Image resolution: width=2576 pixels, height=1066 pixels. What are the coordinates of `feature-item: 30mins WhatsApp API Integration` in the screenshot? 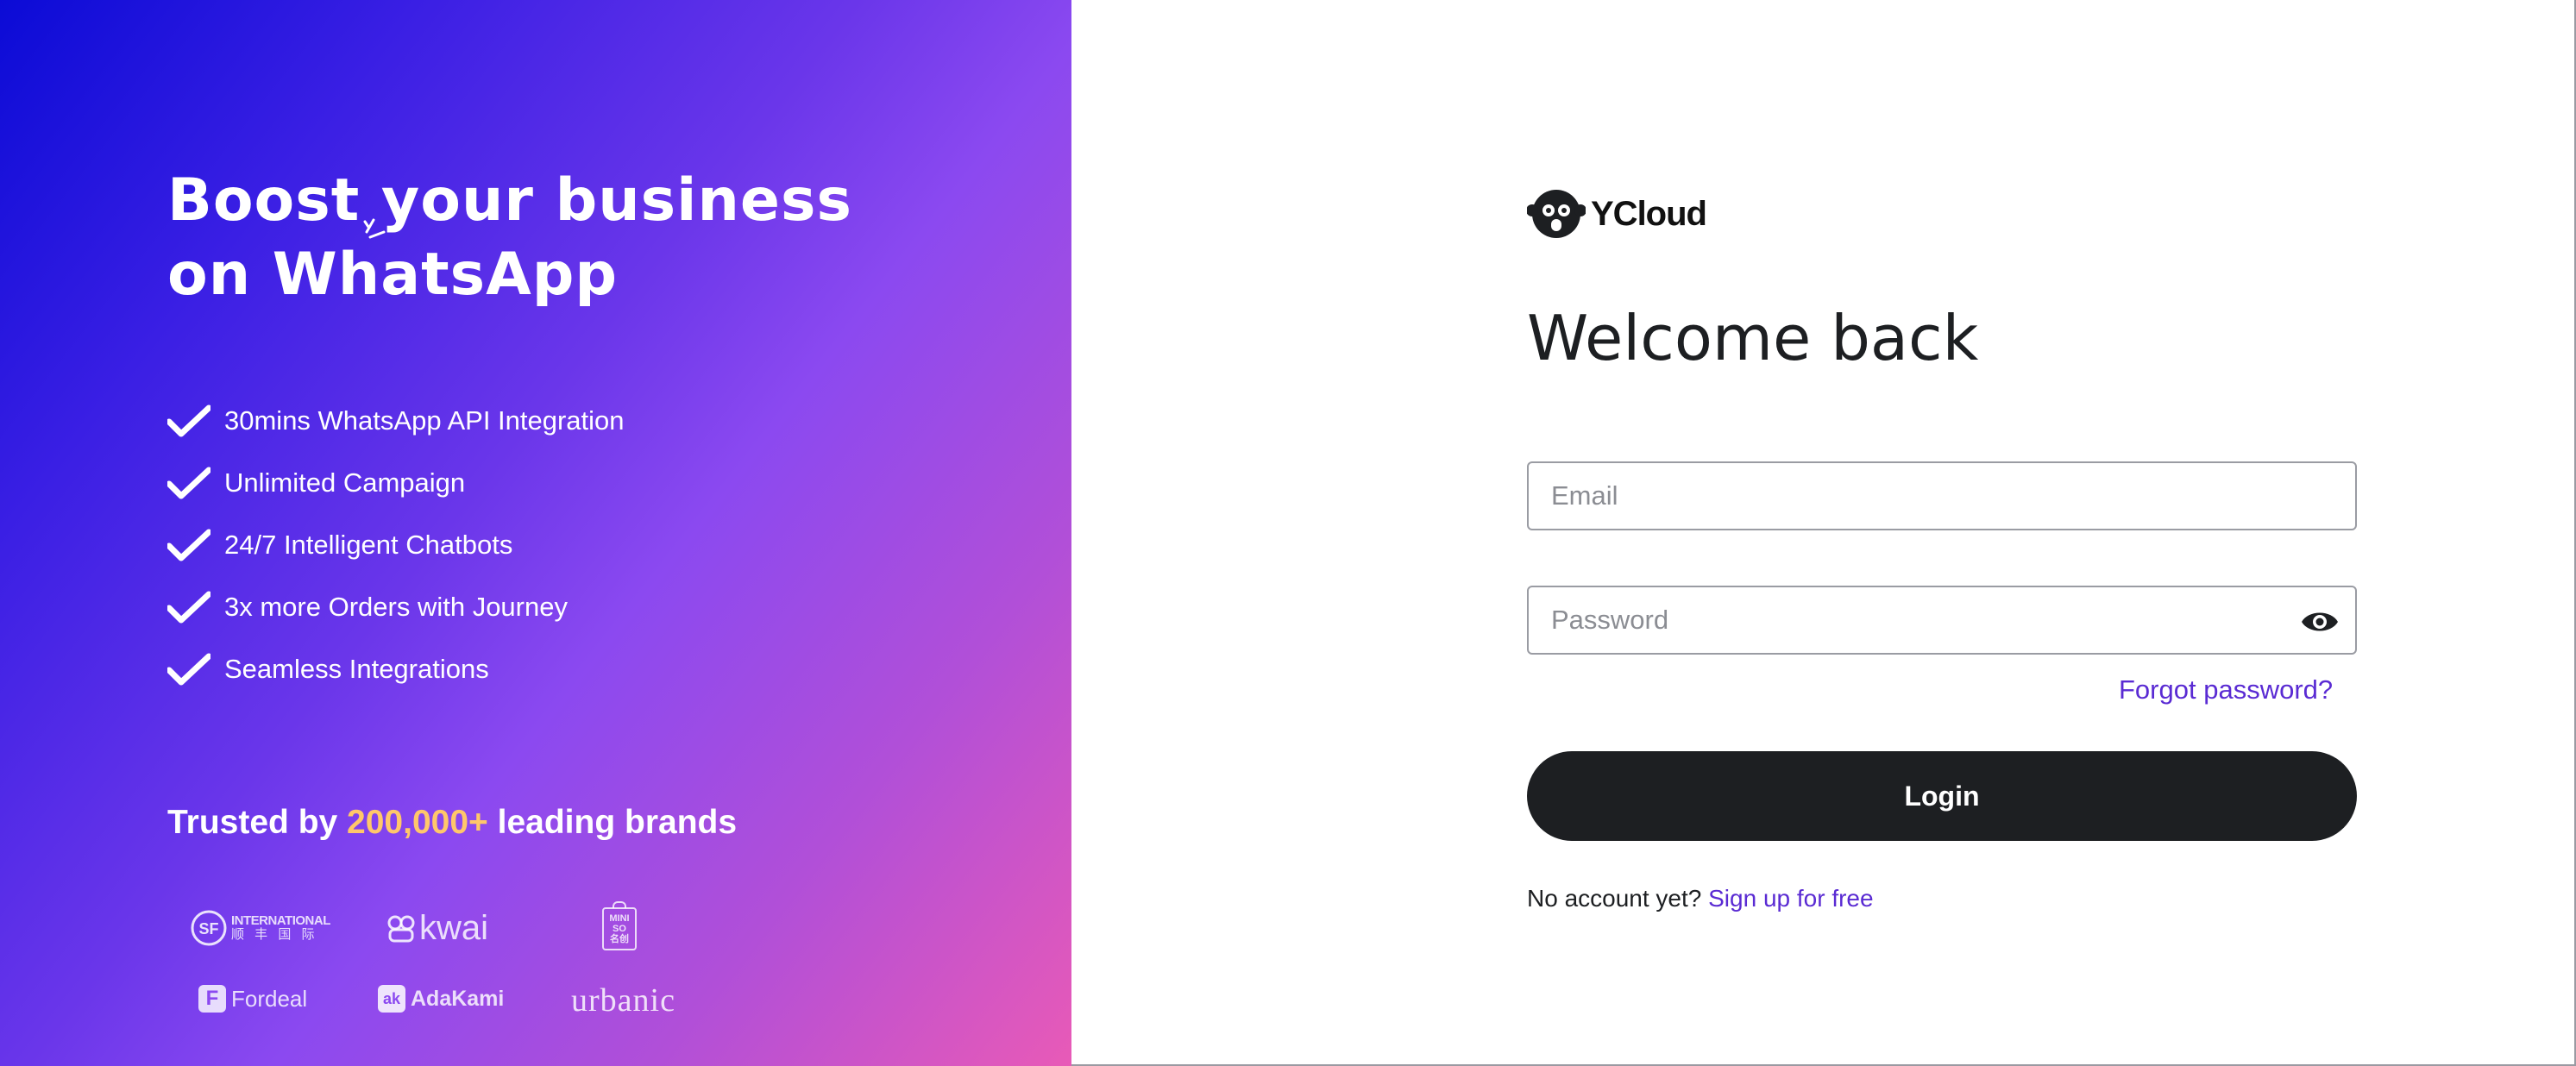 It's located at (396, 421).